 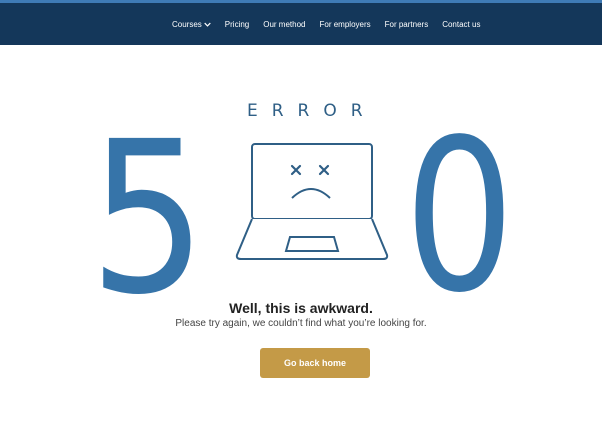 I want to click on nav-item-label: Courses, so click(x=187, y=24).